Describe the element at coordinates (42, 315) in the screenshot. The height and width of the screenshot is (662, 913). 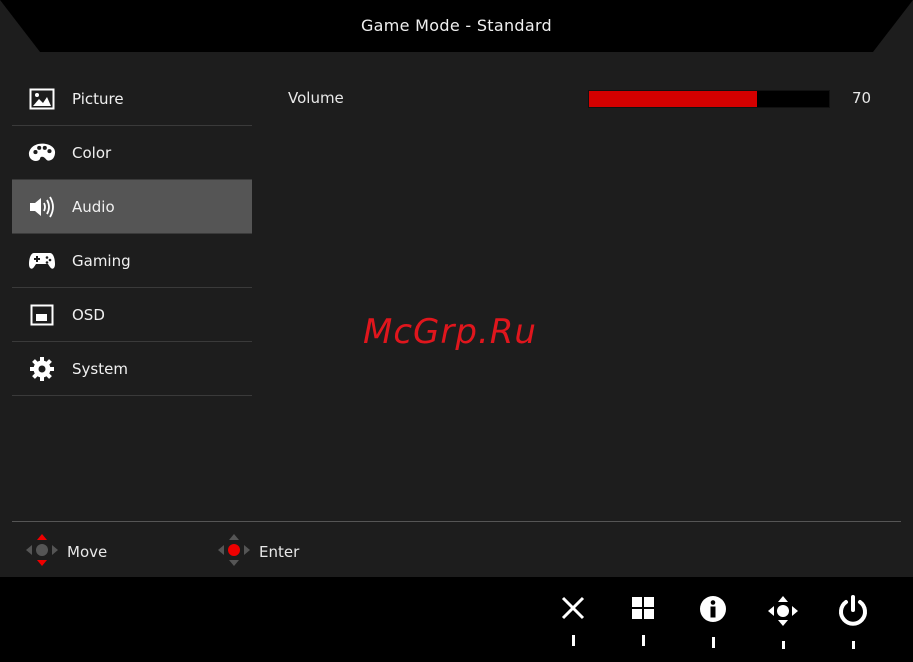
I see `osd-icon` at that location.